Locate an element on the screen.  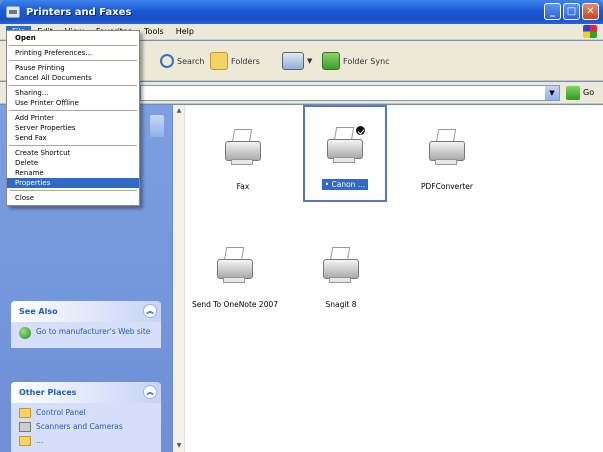
window-title: Printers and Faxes is located at coordinates (79, 12).